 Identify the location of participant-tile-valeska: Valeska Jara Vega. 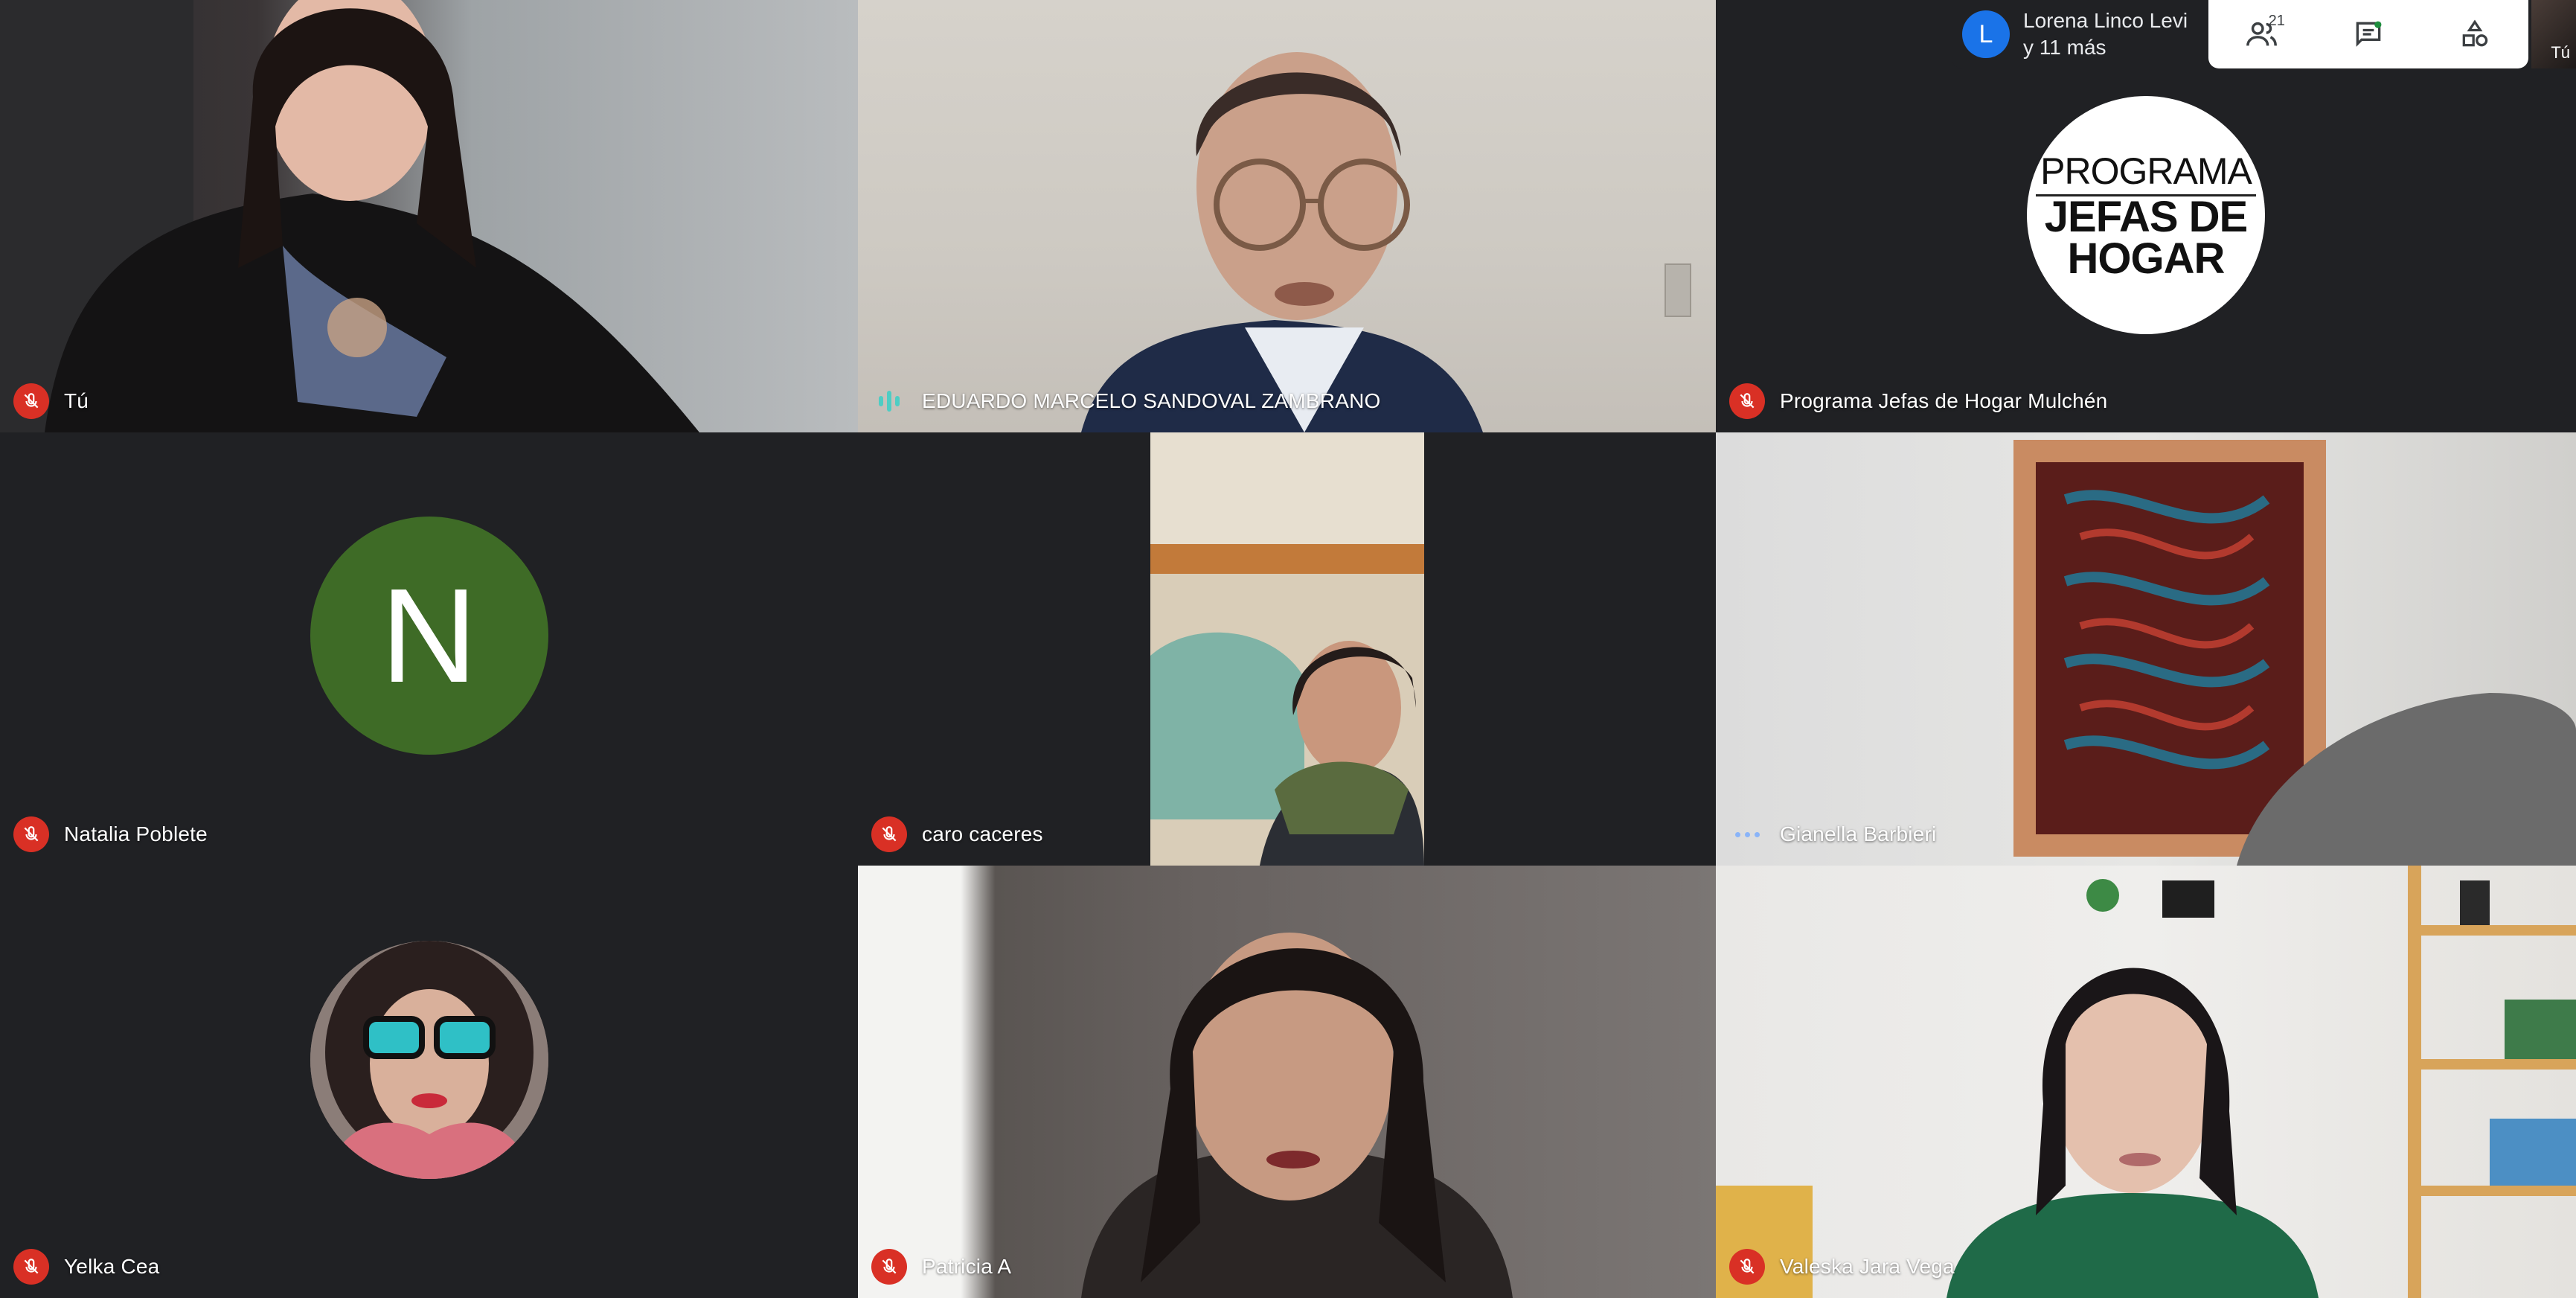
(2146, 1082).